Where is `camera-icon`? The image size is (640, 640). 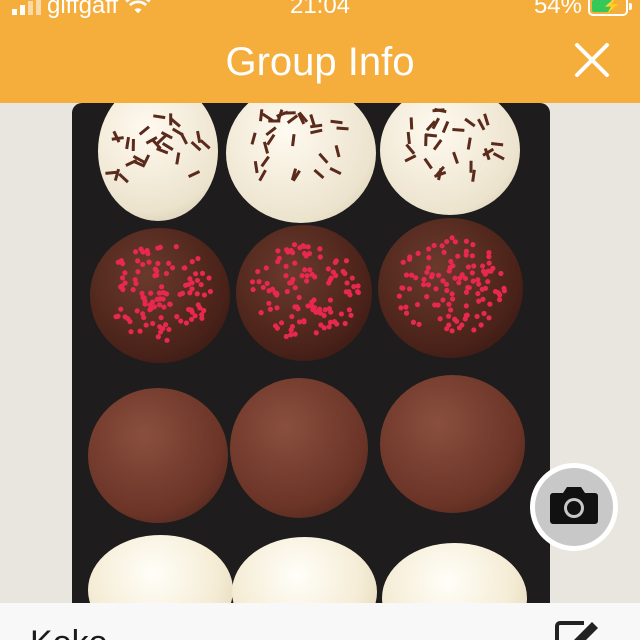
camera-icon is located at coordinates (574, 505).